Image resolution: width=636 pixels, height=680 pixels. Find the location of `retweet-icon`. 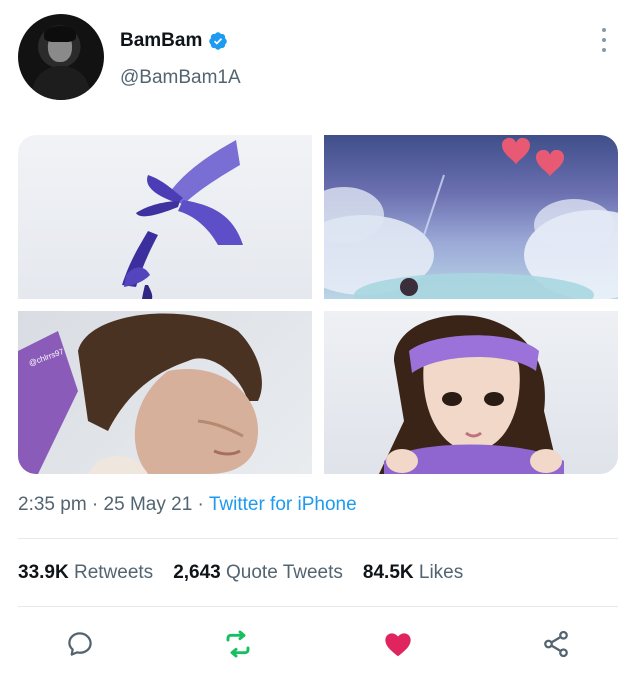

retweet-icon is located at coordinates (238, 644).